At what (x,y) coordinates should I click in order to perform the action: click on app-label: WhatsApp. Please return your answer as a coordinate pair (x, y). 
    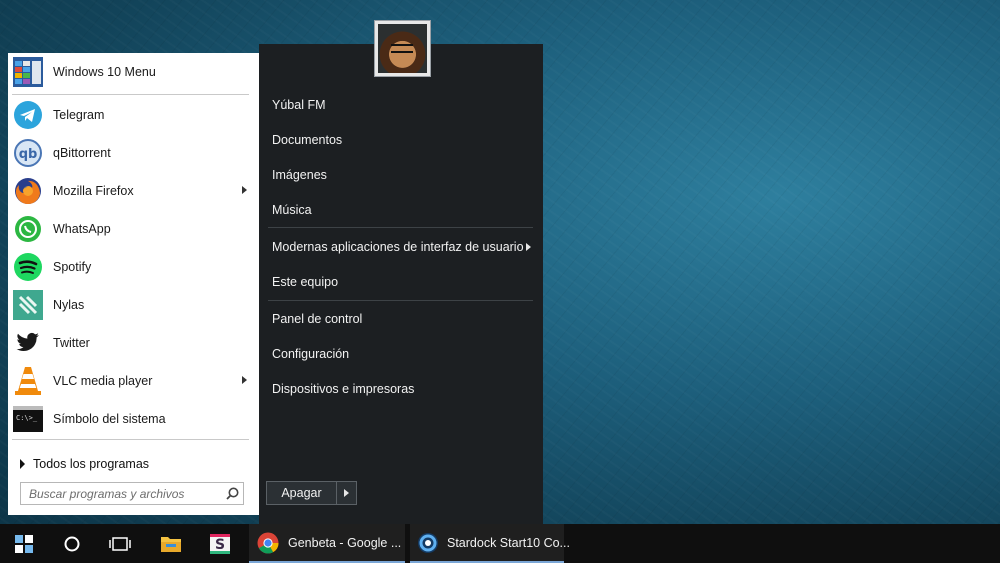
    Looking at the image, I should click on (82, 229).